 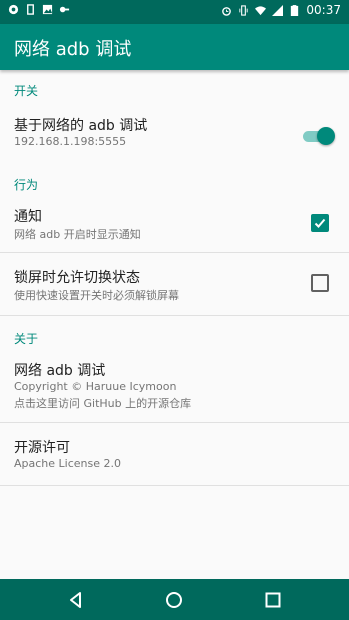 I want to click on pref-network-adb-summary: 192.168.1.198:5555, so click(x=70, y=141).